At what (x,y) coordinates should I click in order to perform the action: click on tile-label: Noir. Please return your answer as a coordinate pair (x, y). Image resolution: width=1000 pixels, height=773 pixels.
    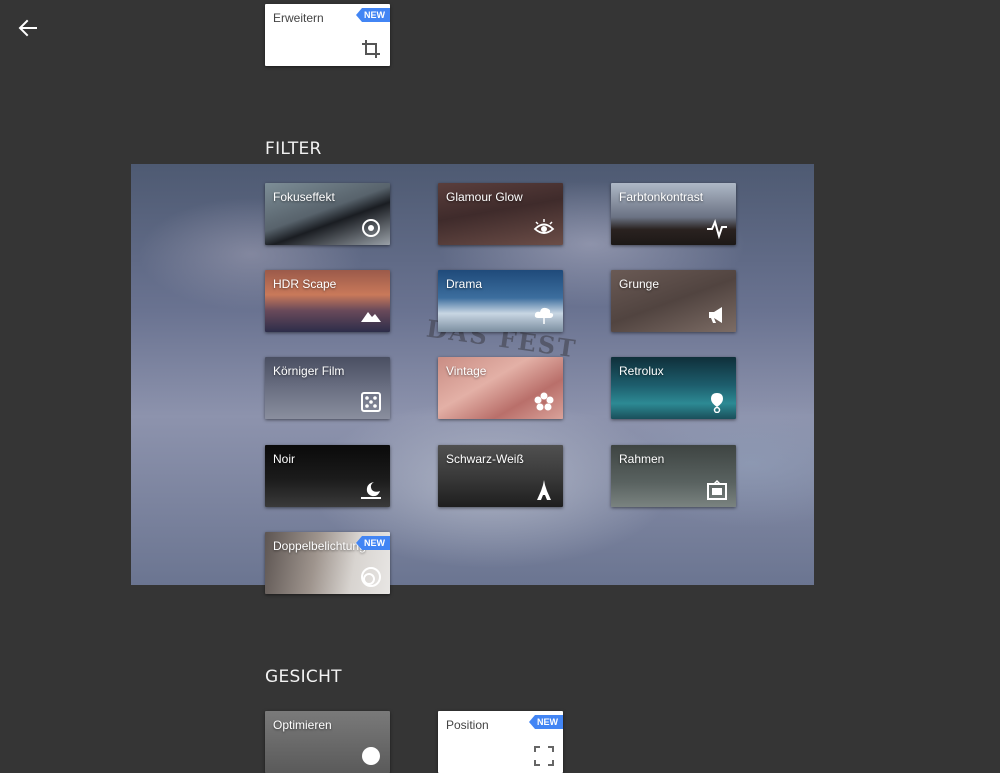
    Looking at the image, I should click on (284, 459).